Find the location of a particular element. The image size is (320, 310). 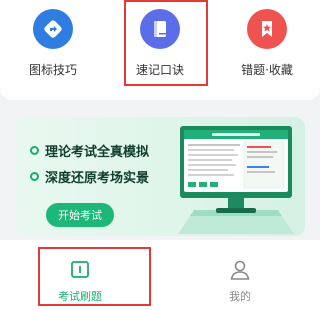

quick-action-label: 错题·收藏 is located at coordinates (267, 70).